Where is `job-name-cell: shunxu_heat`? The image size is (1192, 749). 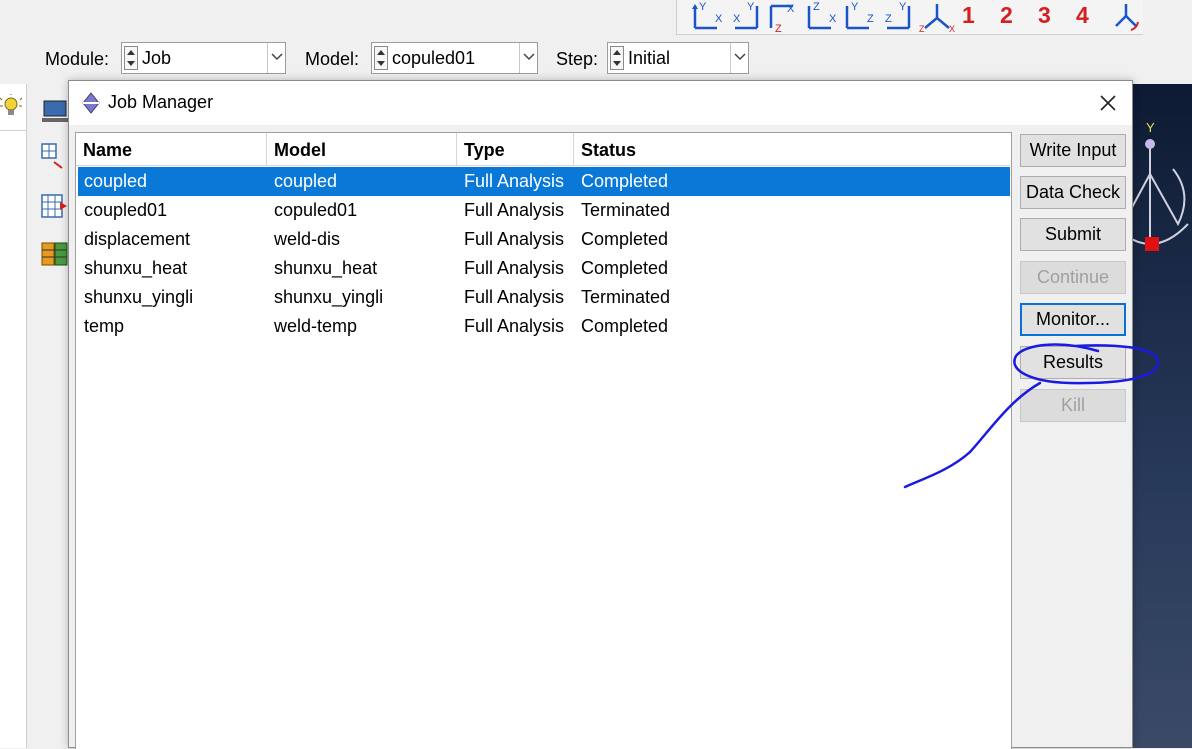 job-name-cell: shunxu_heat is located at coordinates (136, 268).